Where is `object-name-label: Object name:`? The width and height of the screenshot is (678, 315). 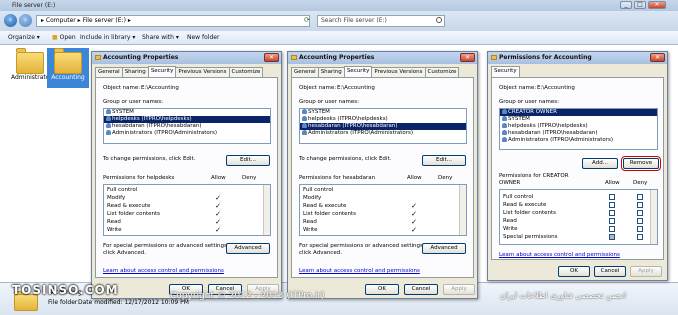 object-name-label: Object name: is located at coordinates (318, 88).